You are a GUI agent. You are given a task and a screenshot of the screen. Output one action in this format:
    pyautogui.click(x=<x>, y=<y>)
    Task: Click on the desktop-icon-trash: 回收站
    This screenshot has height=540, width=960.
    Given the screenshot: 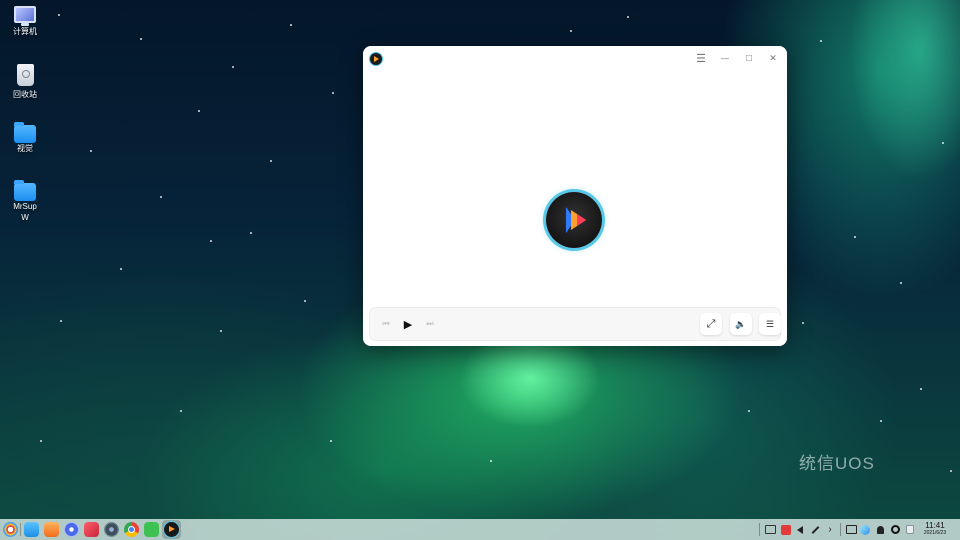 What is the action you would take?
    pyautogui.click(x=25, y=82)
    